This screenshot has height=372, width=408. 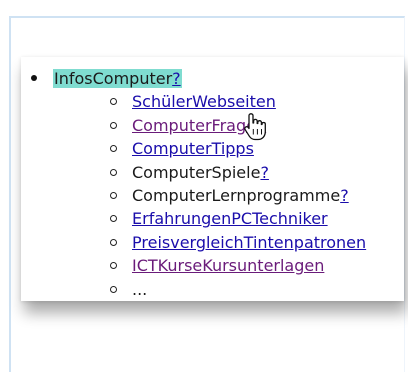 I want to click on page-title: InfosComputer, so click(x=113, y=78).